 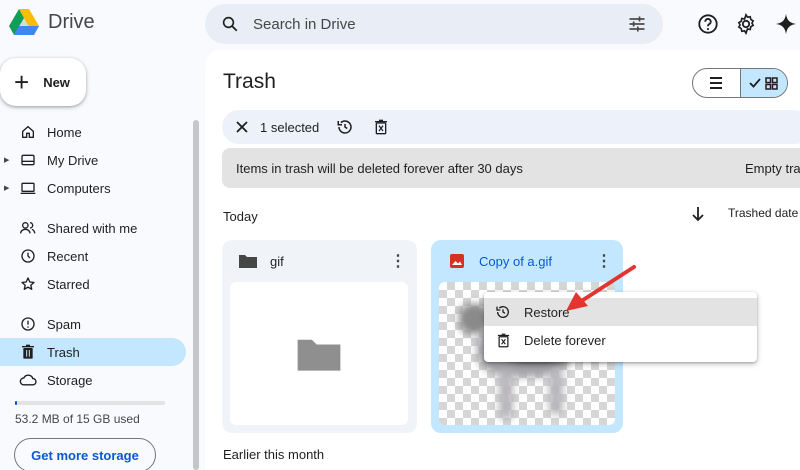 I want to click on cloud-icon, so click(x=28, y=380).